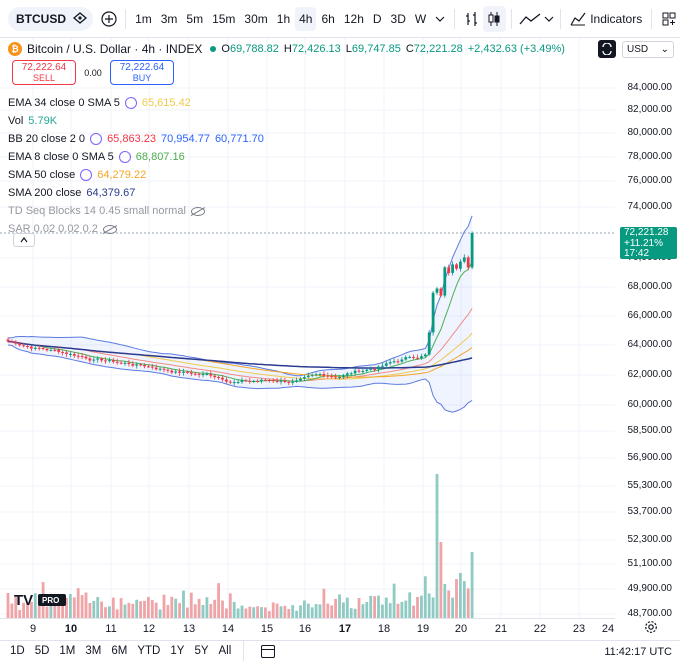  Describe the element at coordinates (440, 19) in the screenshot. I see `timeframe-chevron-down-icon` at that location.